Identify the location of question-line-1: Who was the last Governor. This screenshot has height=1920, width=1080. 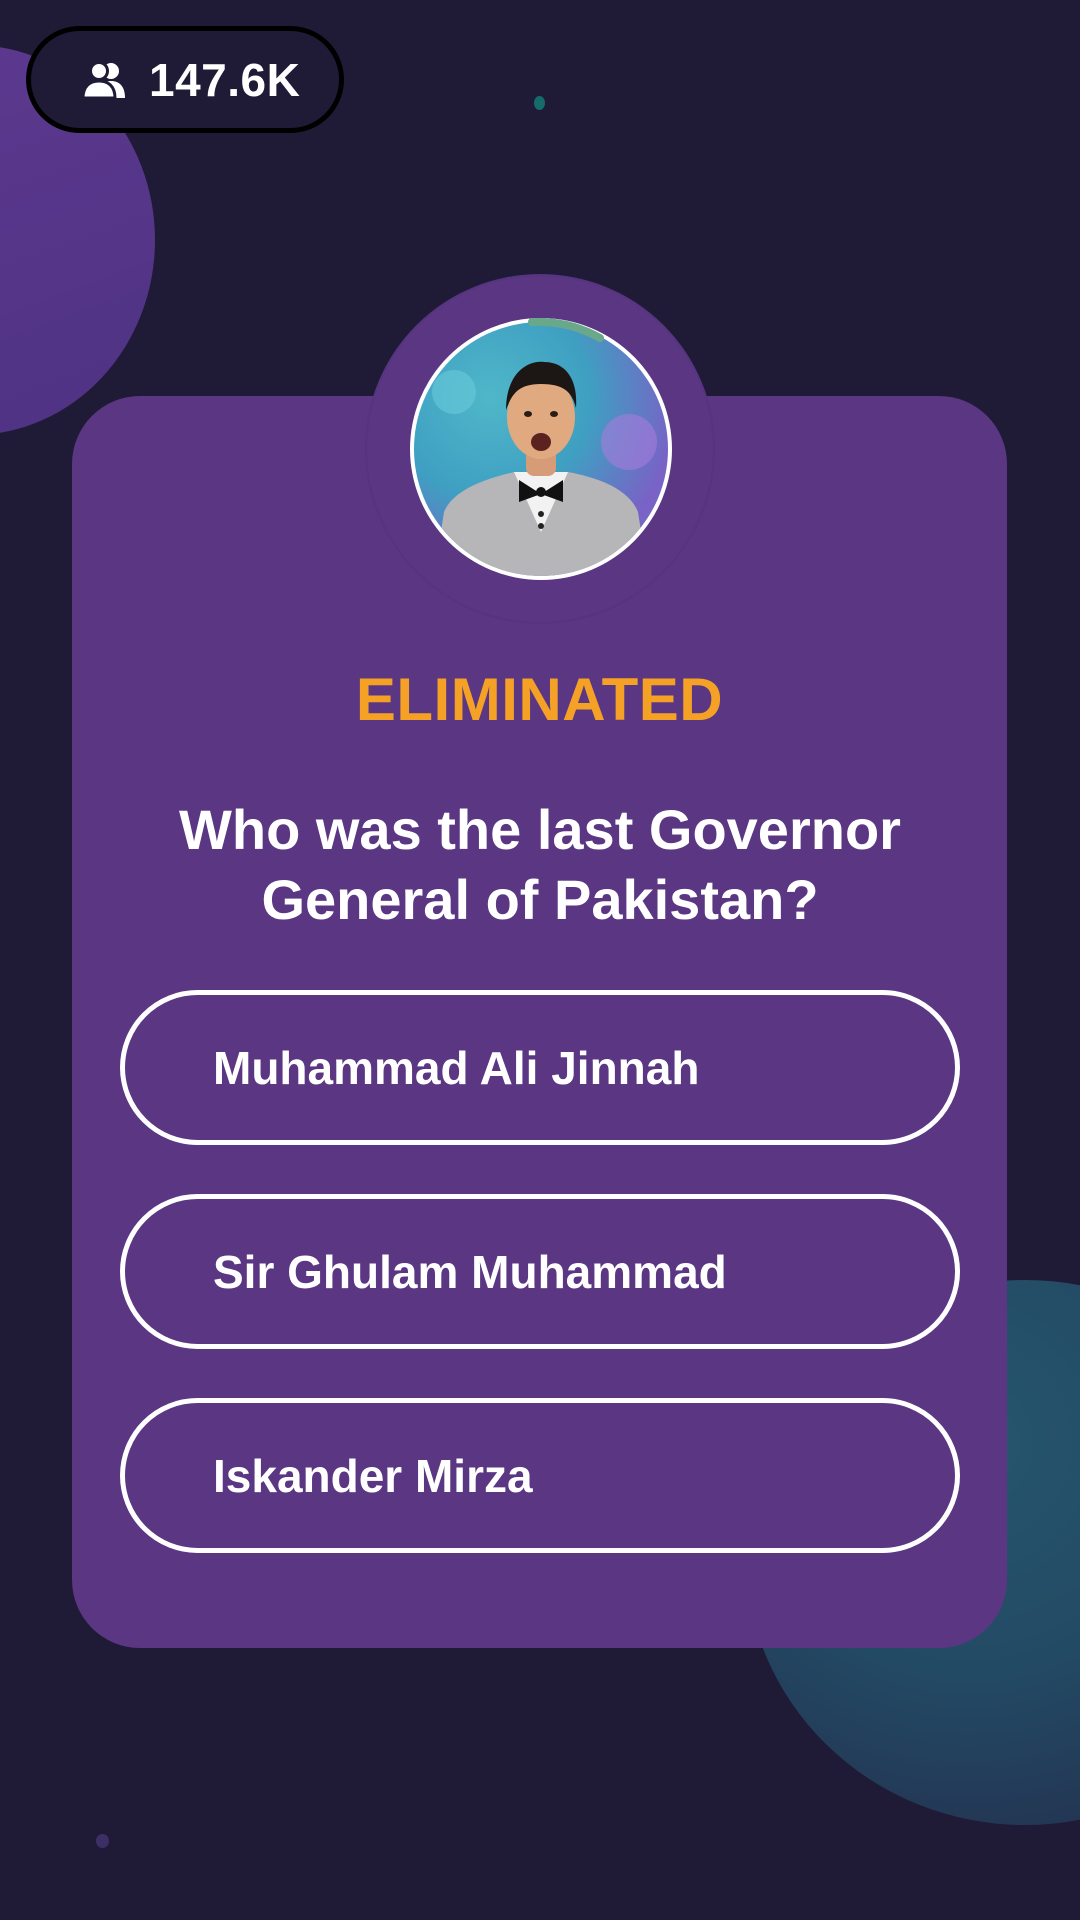
(540, 829).